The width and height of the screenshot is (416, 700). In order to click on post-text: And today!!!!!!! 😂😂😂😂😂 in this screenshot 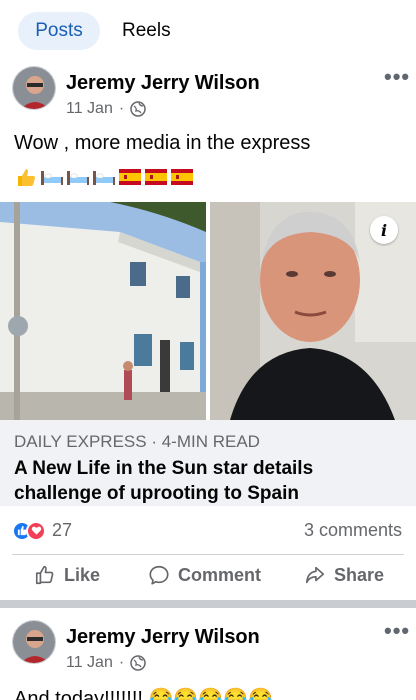, I will do `click(144, 694)`.